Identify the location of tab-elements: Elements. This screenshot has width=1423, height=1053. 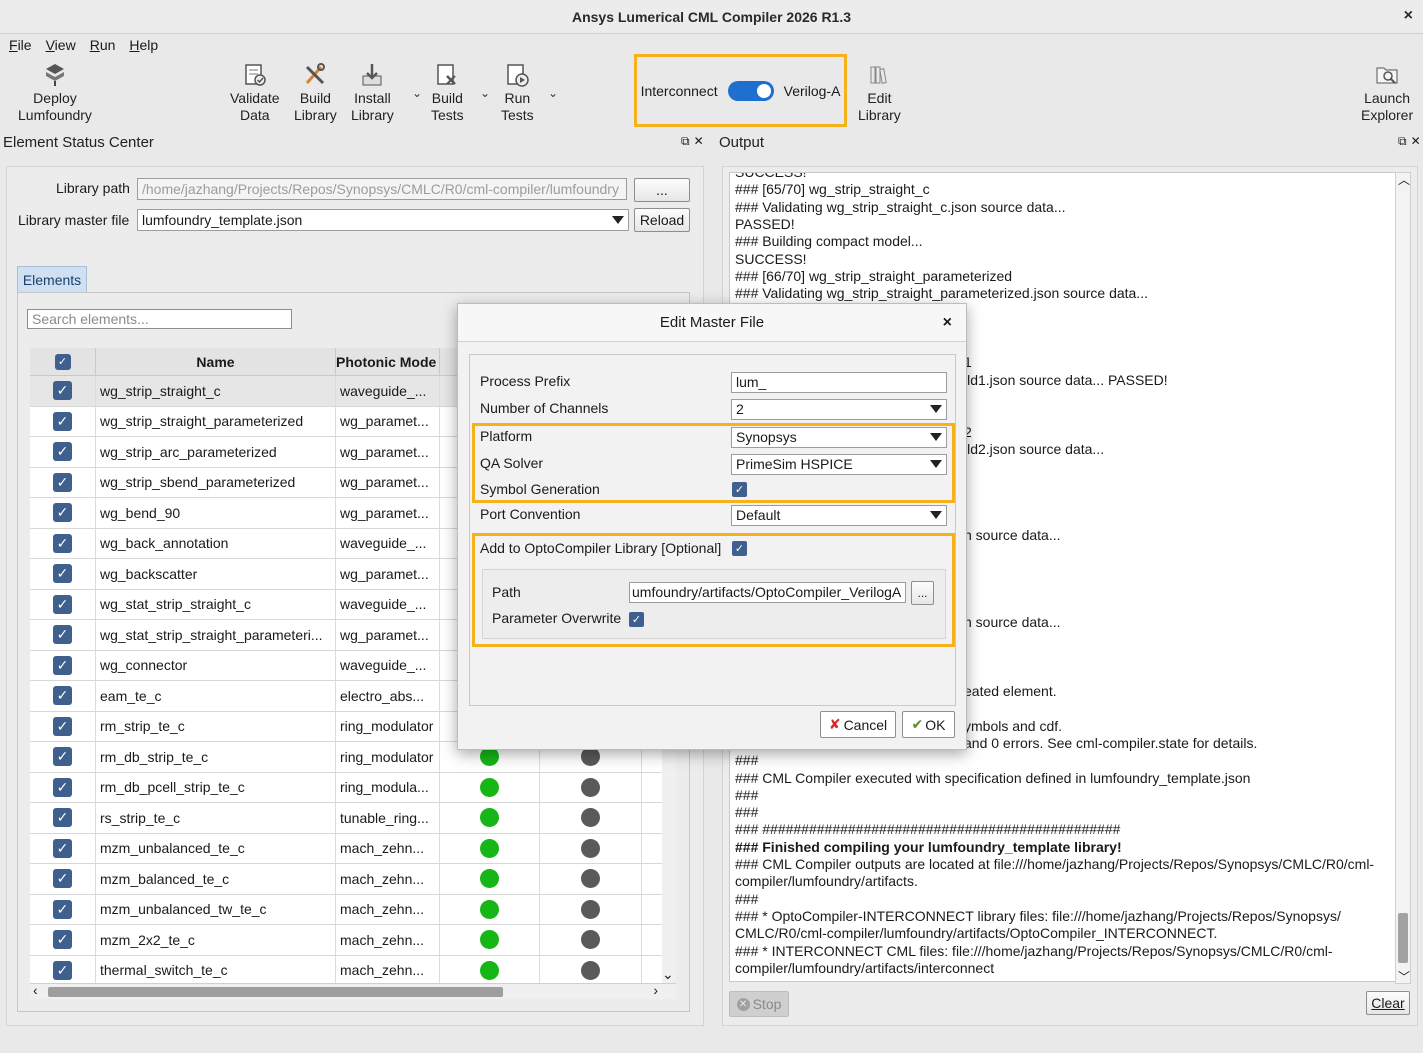
(52, 279).